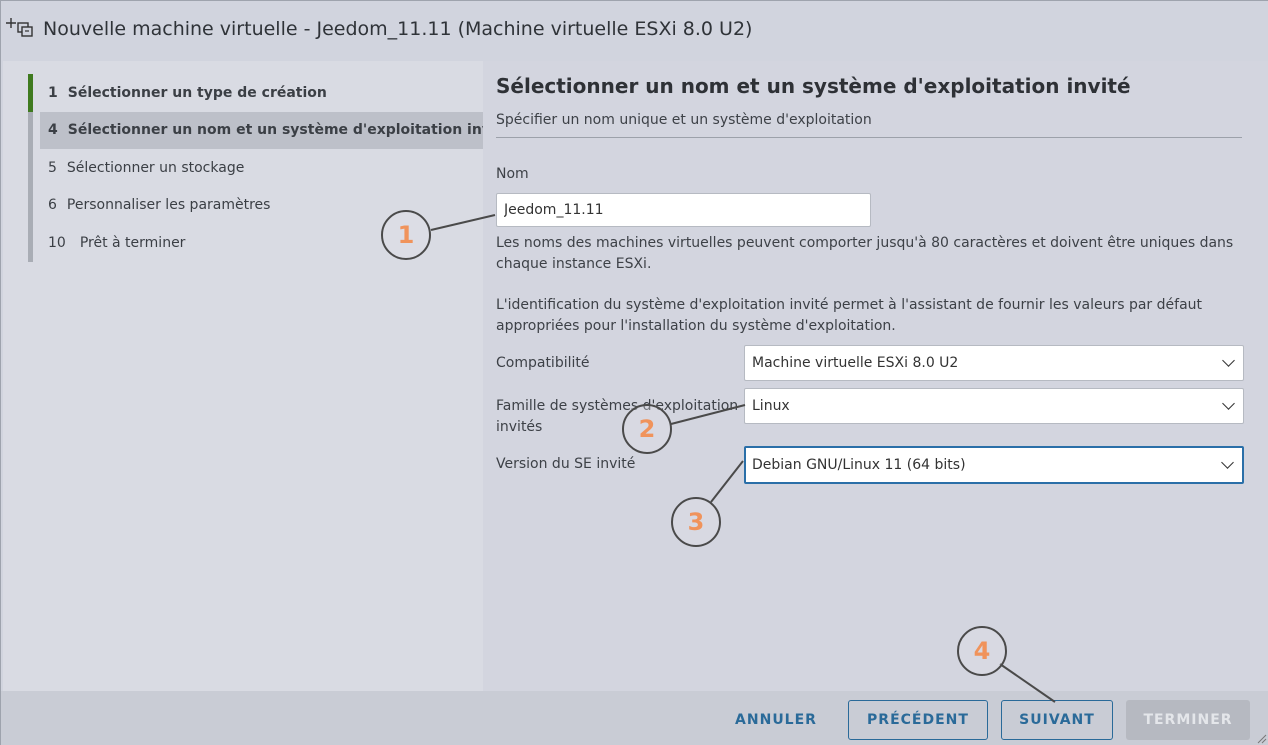 The width and height of the screenshot is (1268, 745). I want to click on new-vm-icon, so click(19, 27).